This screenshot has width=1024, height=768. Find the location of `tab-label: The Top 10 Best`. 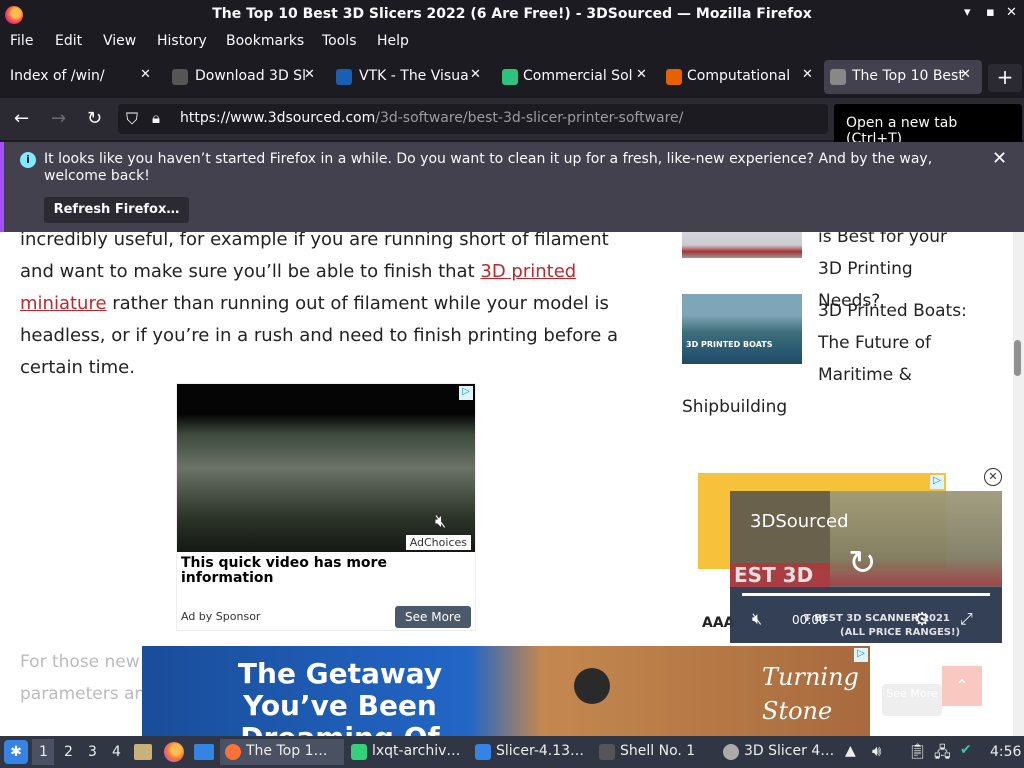

tab-label: The Top 10 Best is located at coordinates (908, 76).